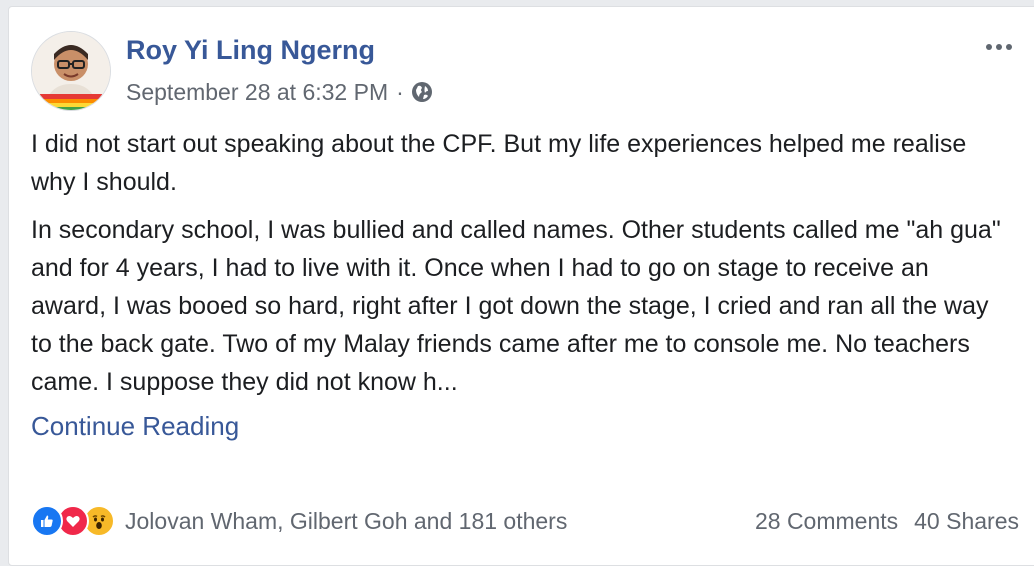 The image size is (1034, 566). What do you see at coordinates (826, 521) in the screenshot?
I see `comments-count: 28 Comments` at bounding box center [826, 521].